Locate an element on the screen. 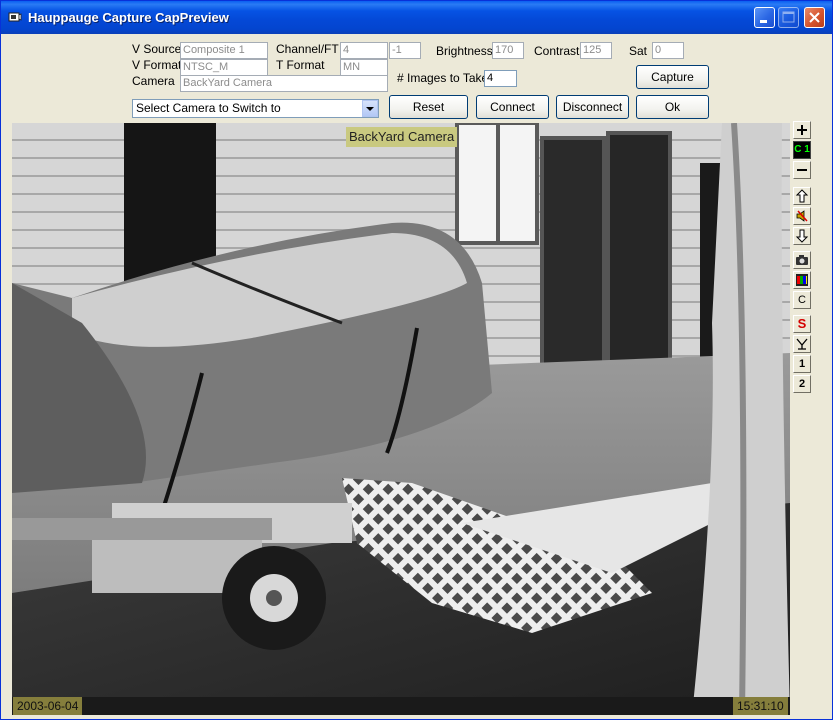 Image resolution: width=833 pixels, height=720 pixels. channel-up-button is located at coordinates (802, 130).